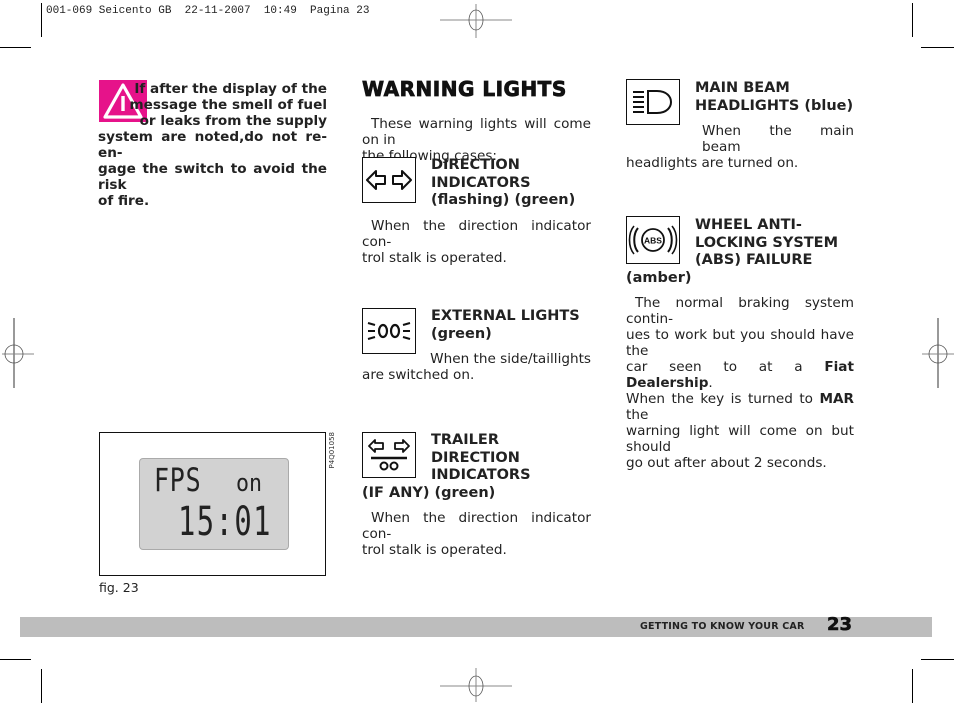 Image resolution: width=954 pixels, height=706 pixels. What do you see at coordinates (719, 399) in the screenshot?
I see `body-text-span: When the key is turned to` at bounding box center [719, 399].